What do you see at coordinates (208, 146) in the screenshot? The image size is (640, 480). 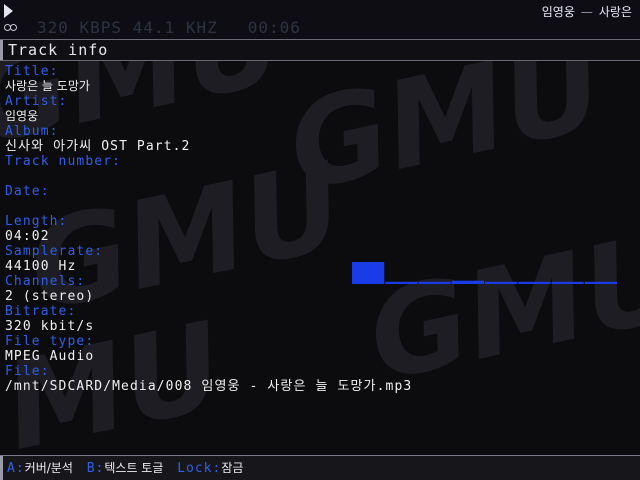 I see `album-value: 신사와 아가씨 OST Part.2` at bounding box center [208, 146].